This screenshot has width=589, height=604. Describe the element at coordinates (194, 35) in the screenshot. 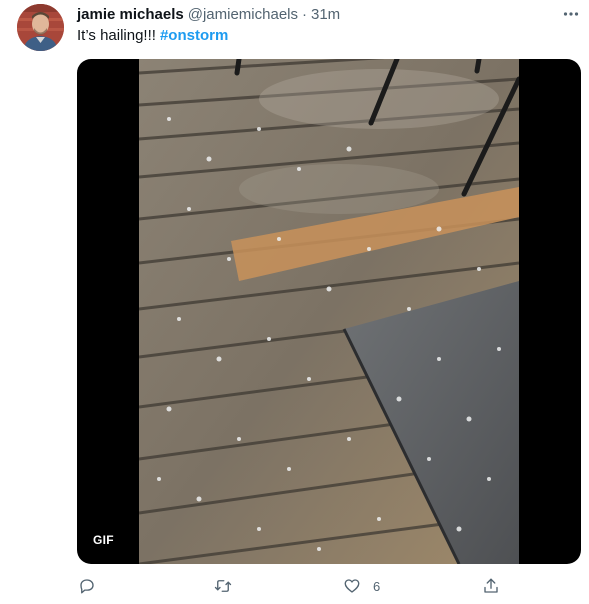

I see `hashtag-link: #onstorm` at that location.